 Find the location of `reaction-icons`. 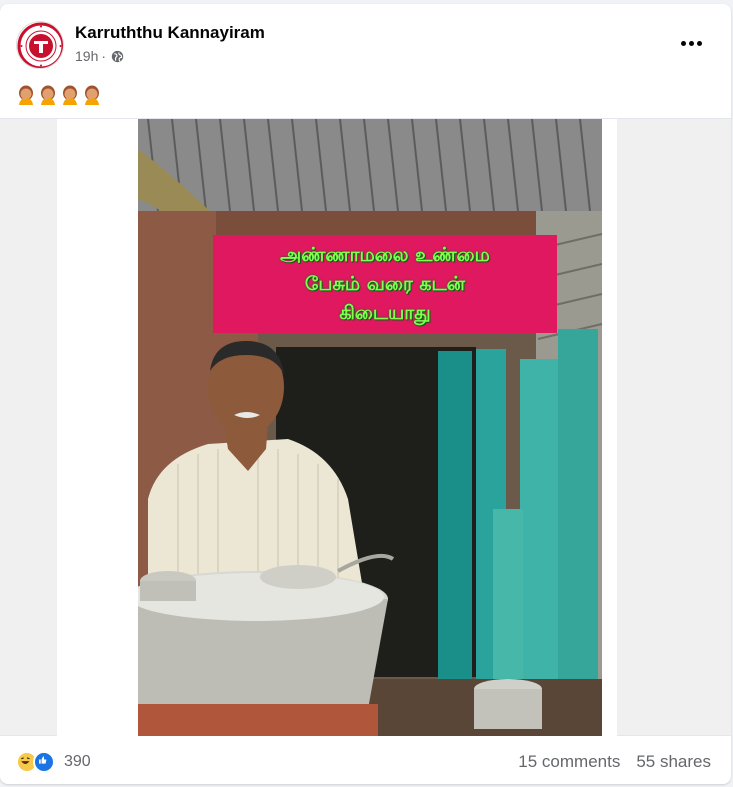

reaction-icons is located at coordinates (37, 761).